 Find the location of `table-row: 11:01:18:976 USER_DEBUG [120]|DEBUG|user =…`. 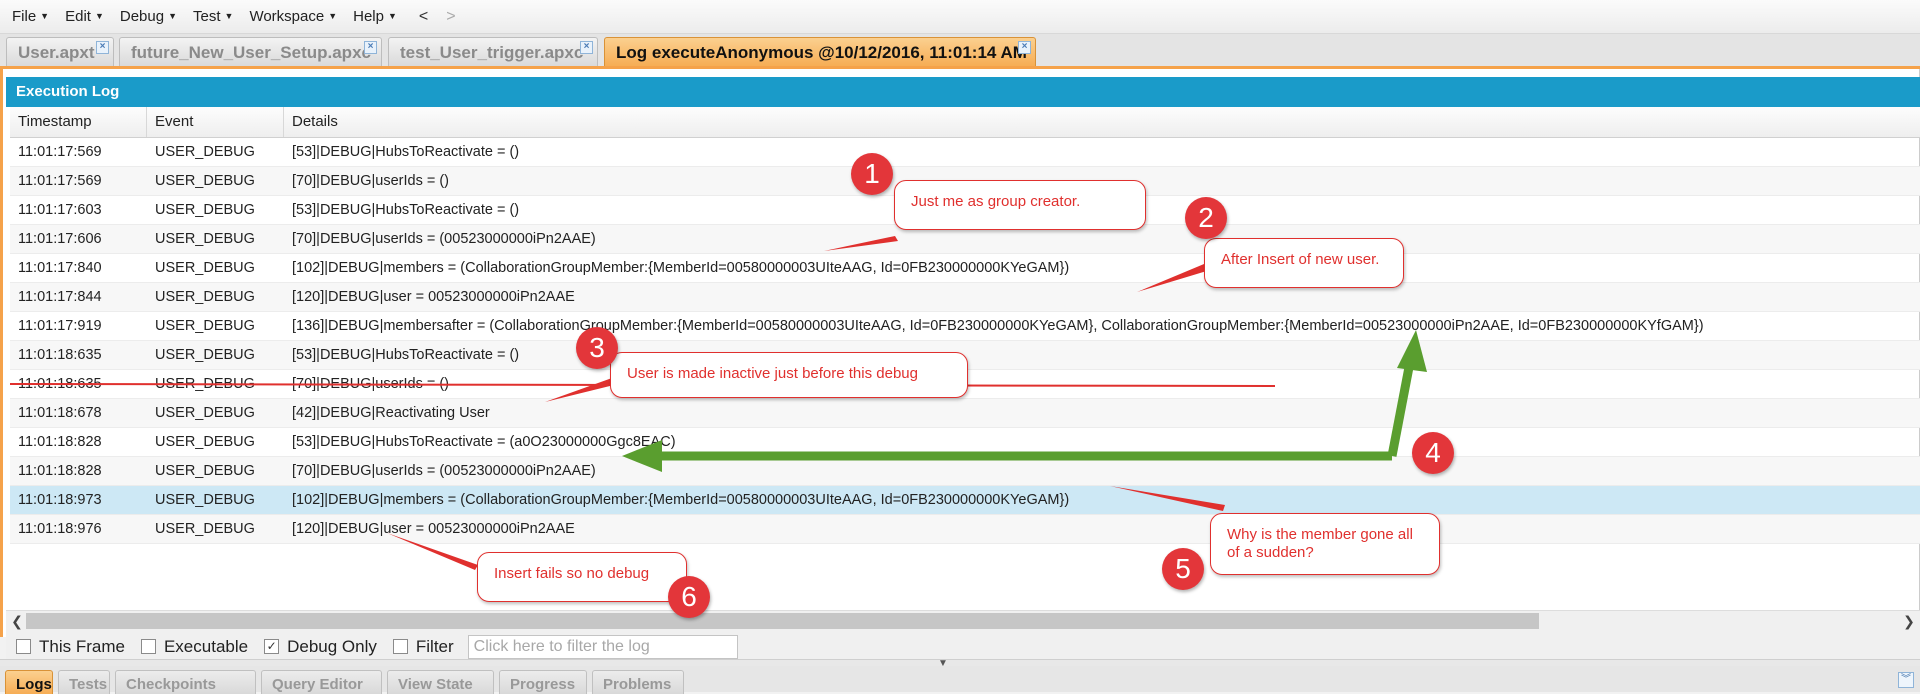

table-row: 11:01:18:976 USER_DEBUG [120]|DEBUG|user =… is located at coordinates (965, 529).